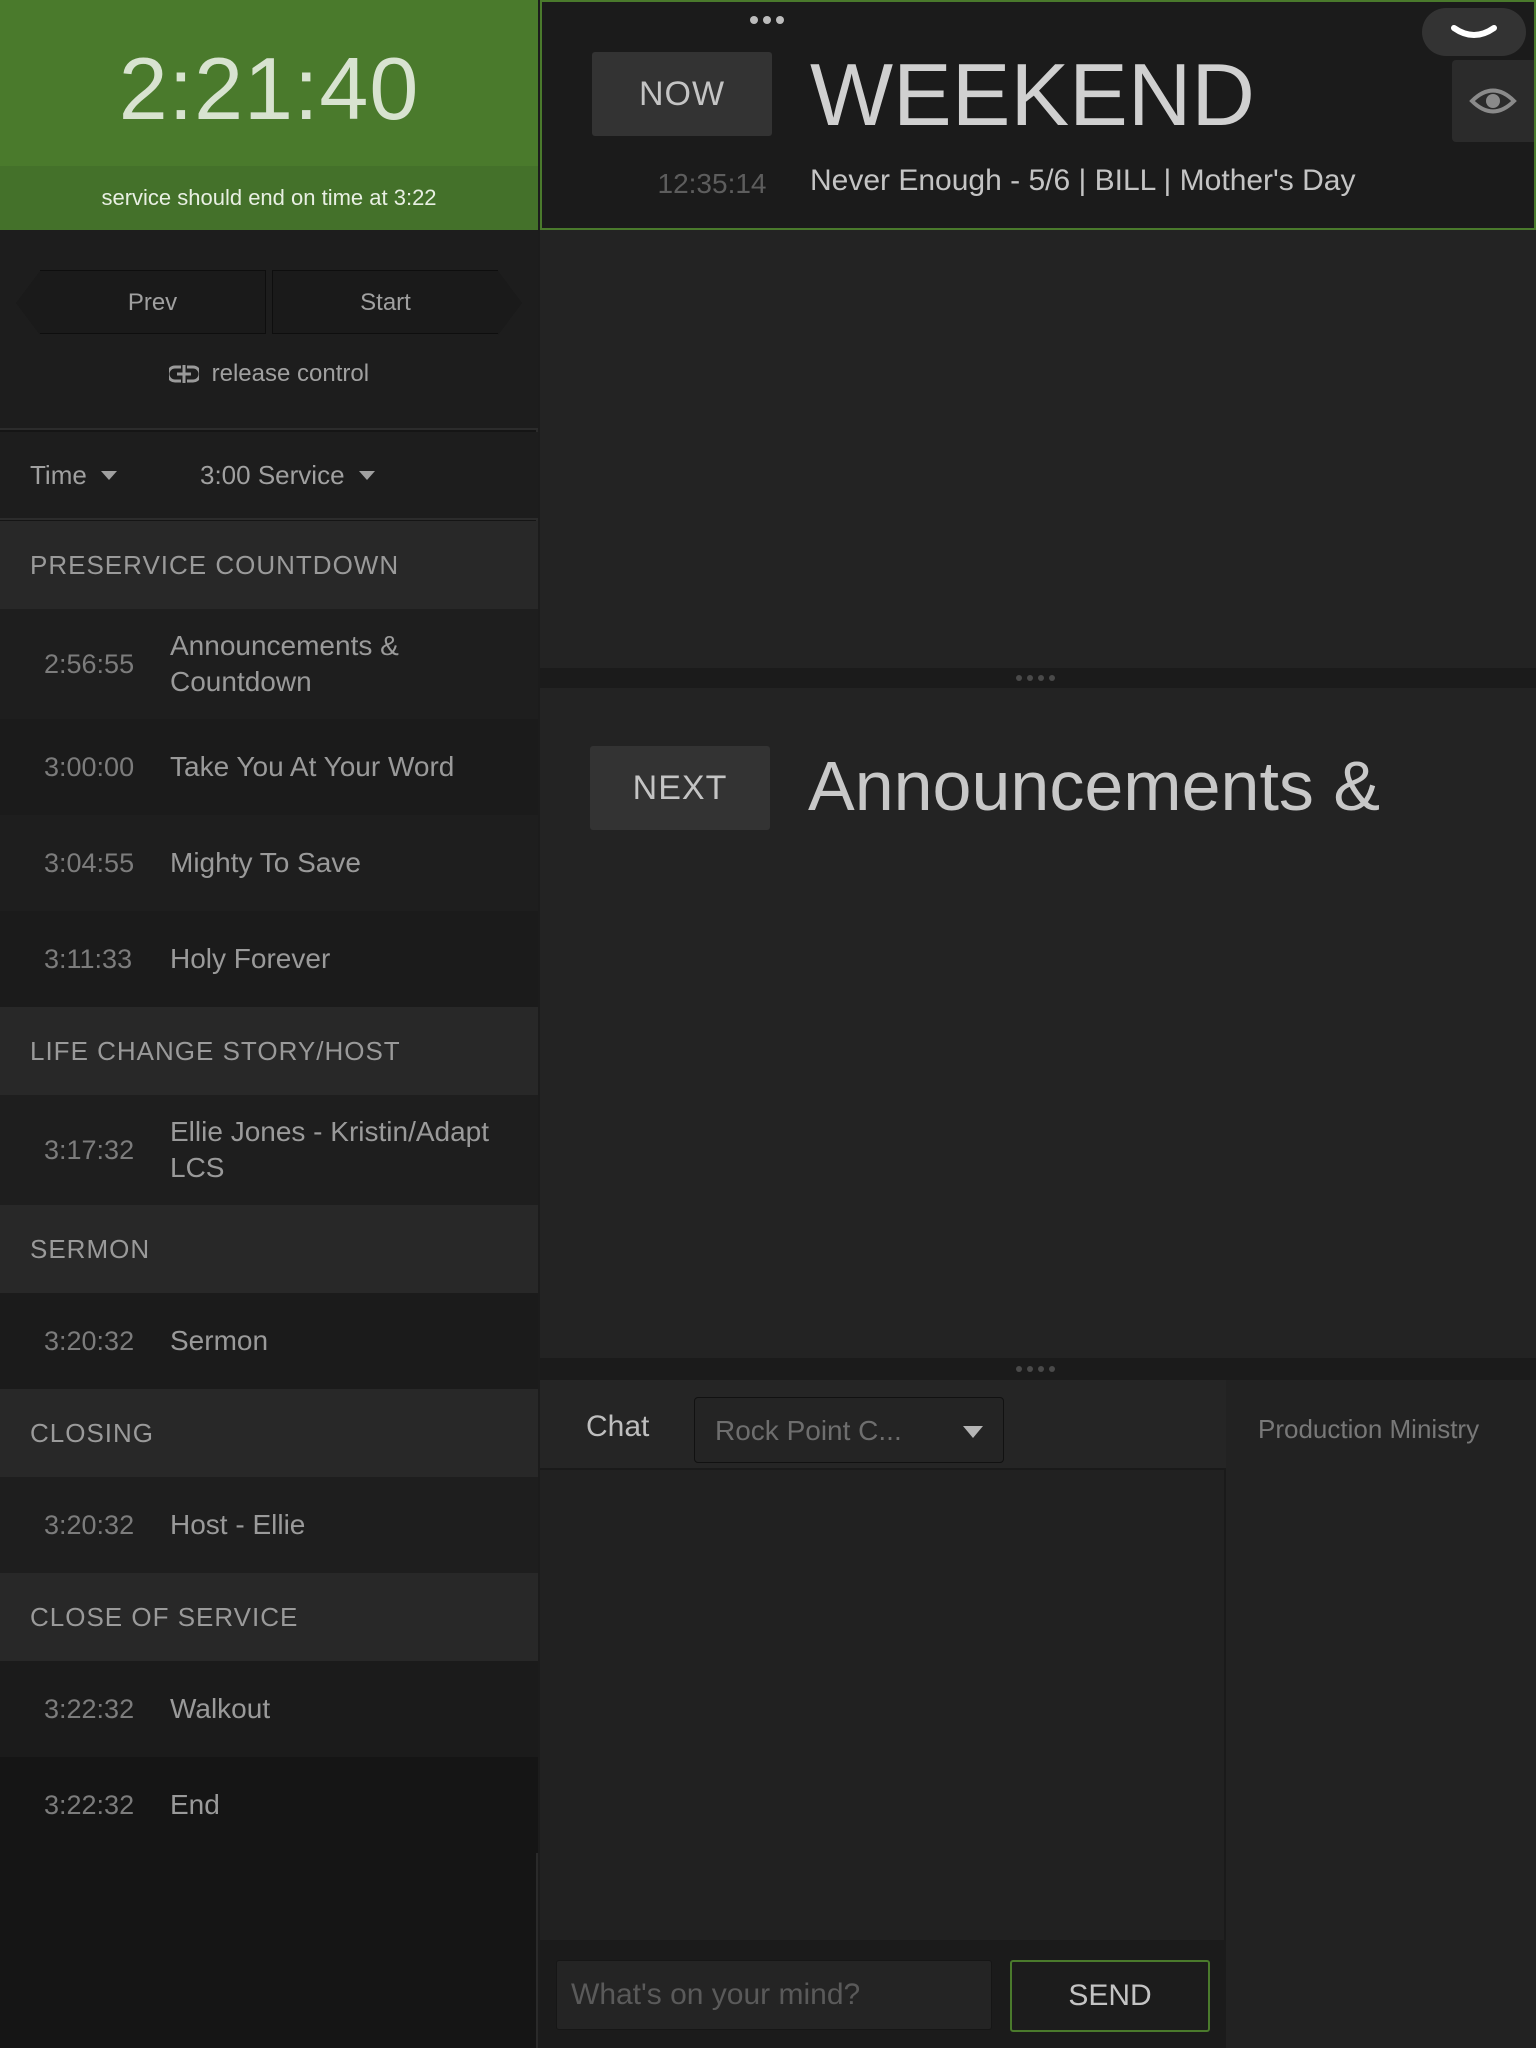 The image size is (1536, 2048). What do you see at coordinates (712, 183) in the screenshot?
I see `now-time: 12:35:14` at bounding box center [712, 183].